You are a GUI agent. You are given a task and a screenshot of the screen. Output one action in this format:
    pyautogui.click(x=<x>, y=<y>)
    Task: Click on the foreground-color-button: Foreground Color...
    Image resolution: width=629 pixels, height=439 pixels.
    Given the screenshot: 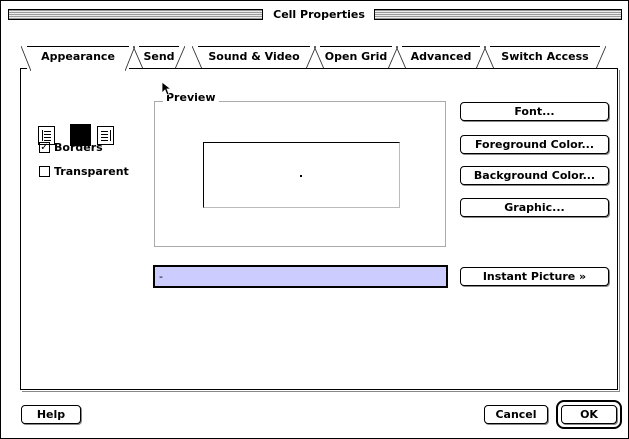 What is the action you would take?
    pyautogui.click(x=534, y=144)
    